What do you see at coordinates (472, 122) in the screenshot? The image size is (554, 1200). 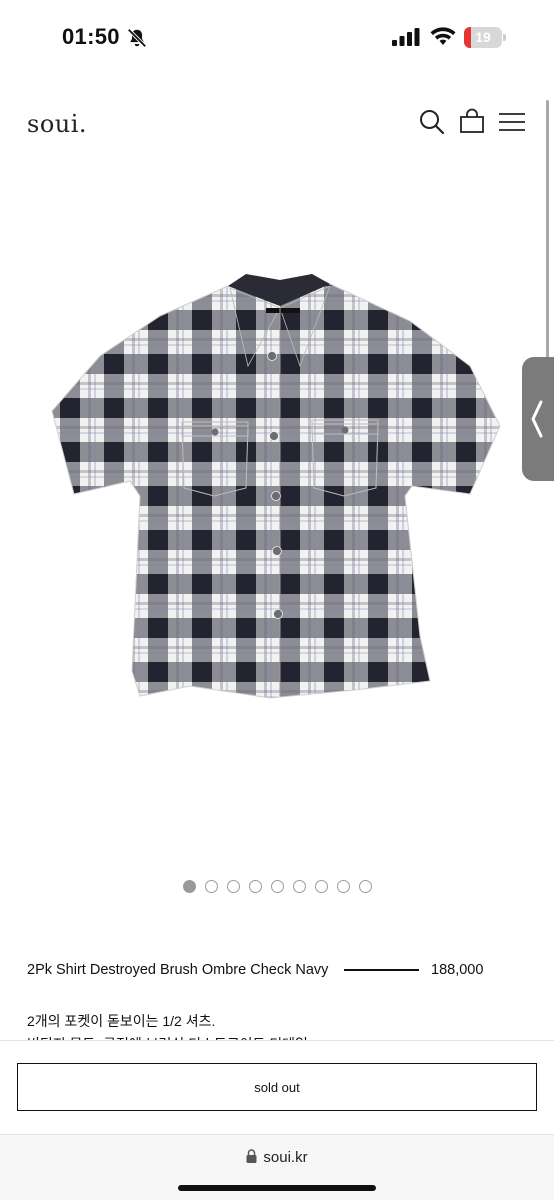 I see `shopping-bag-icon` at bounding box center [472, 122].